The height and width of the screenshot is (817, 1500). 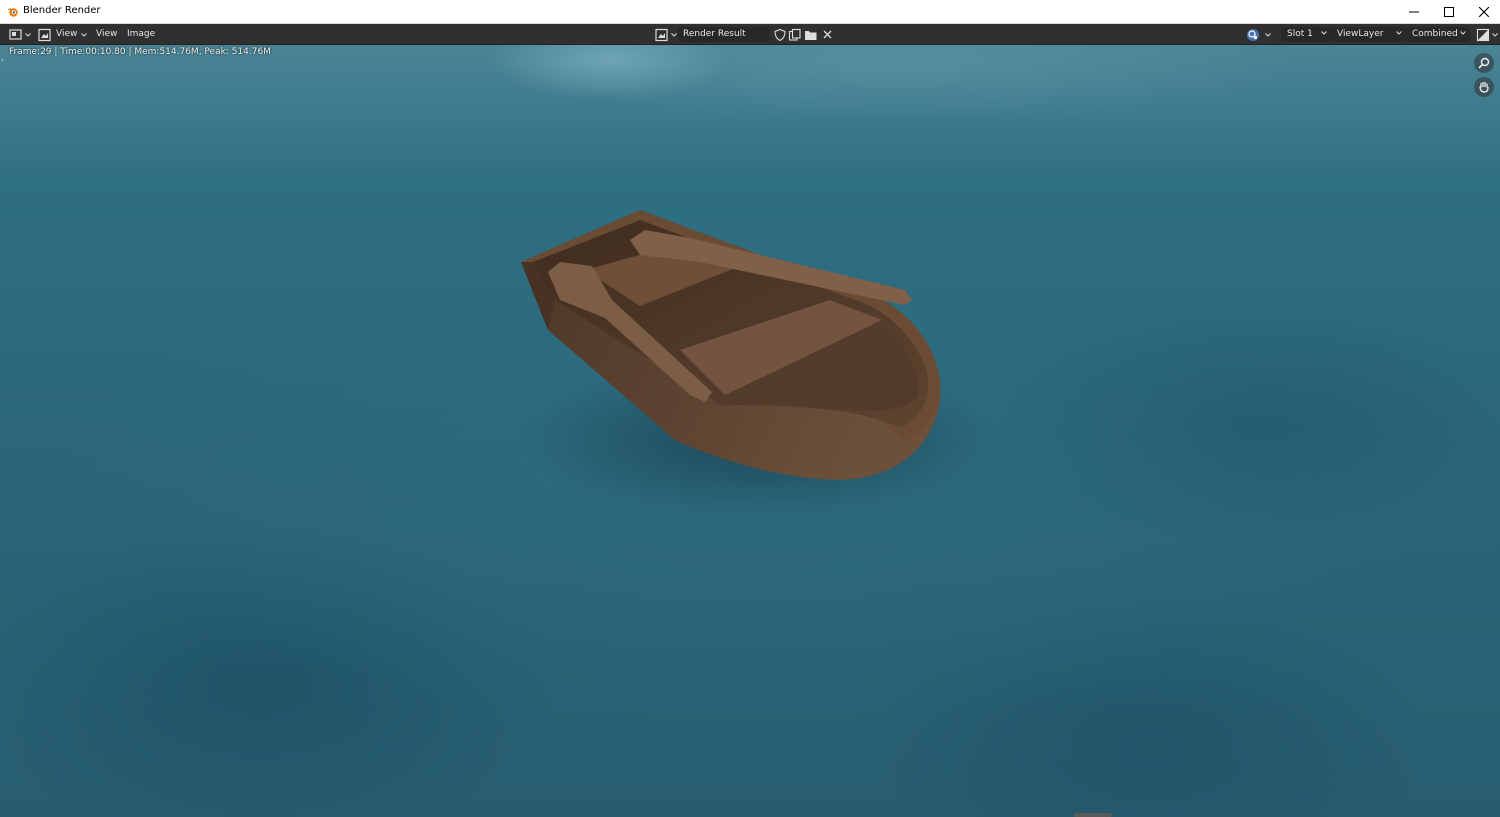 I want to click on zoom-button, so click(x=1484, y=63).